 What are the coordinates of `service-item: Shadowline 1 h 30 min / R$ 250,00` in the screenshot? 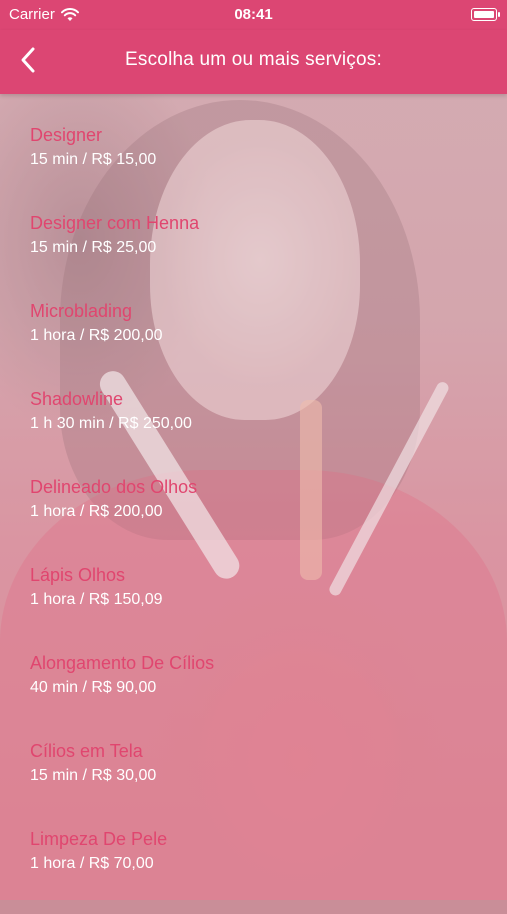 It's located at (258, 430).